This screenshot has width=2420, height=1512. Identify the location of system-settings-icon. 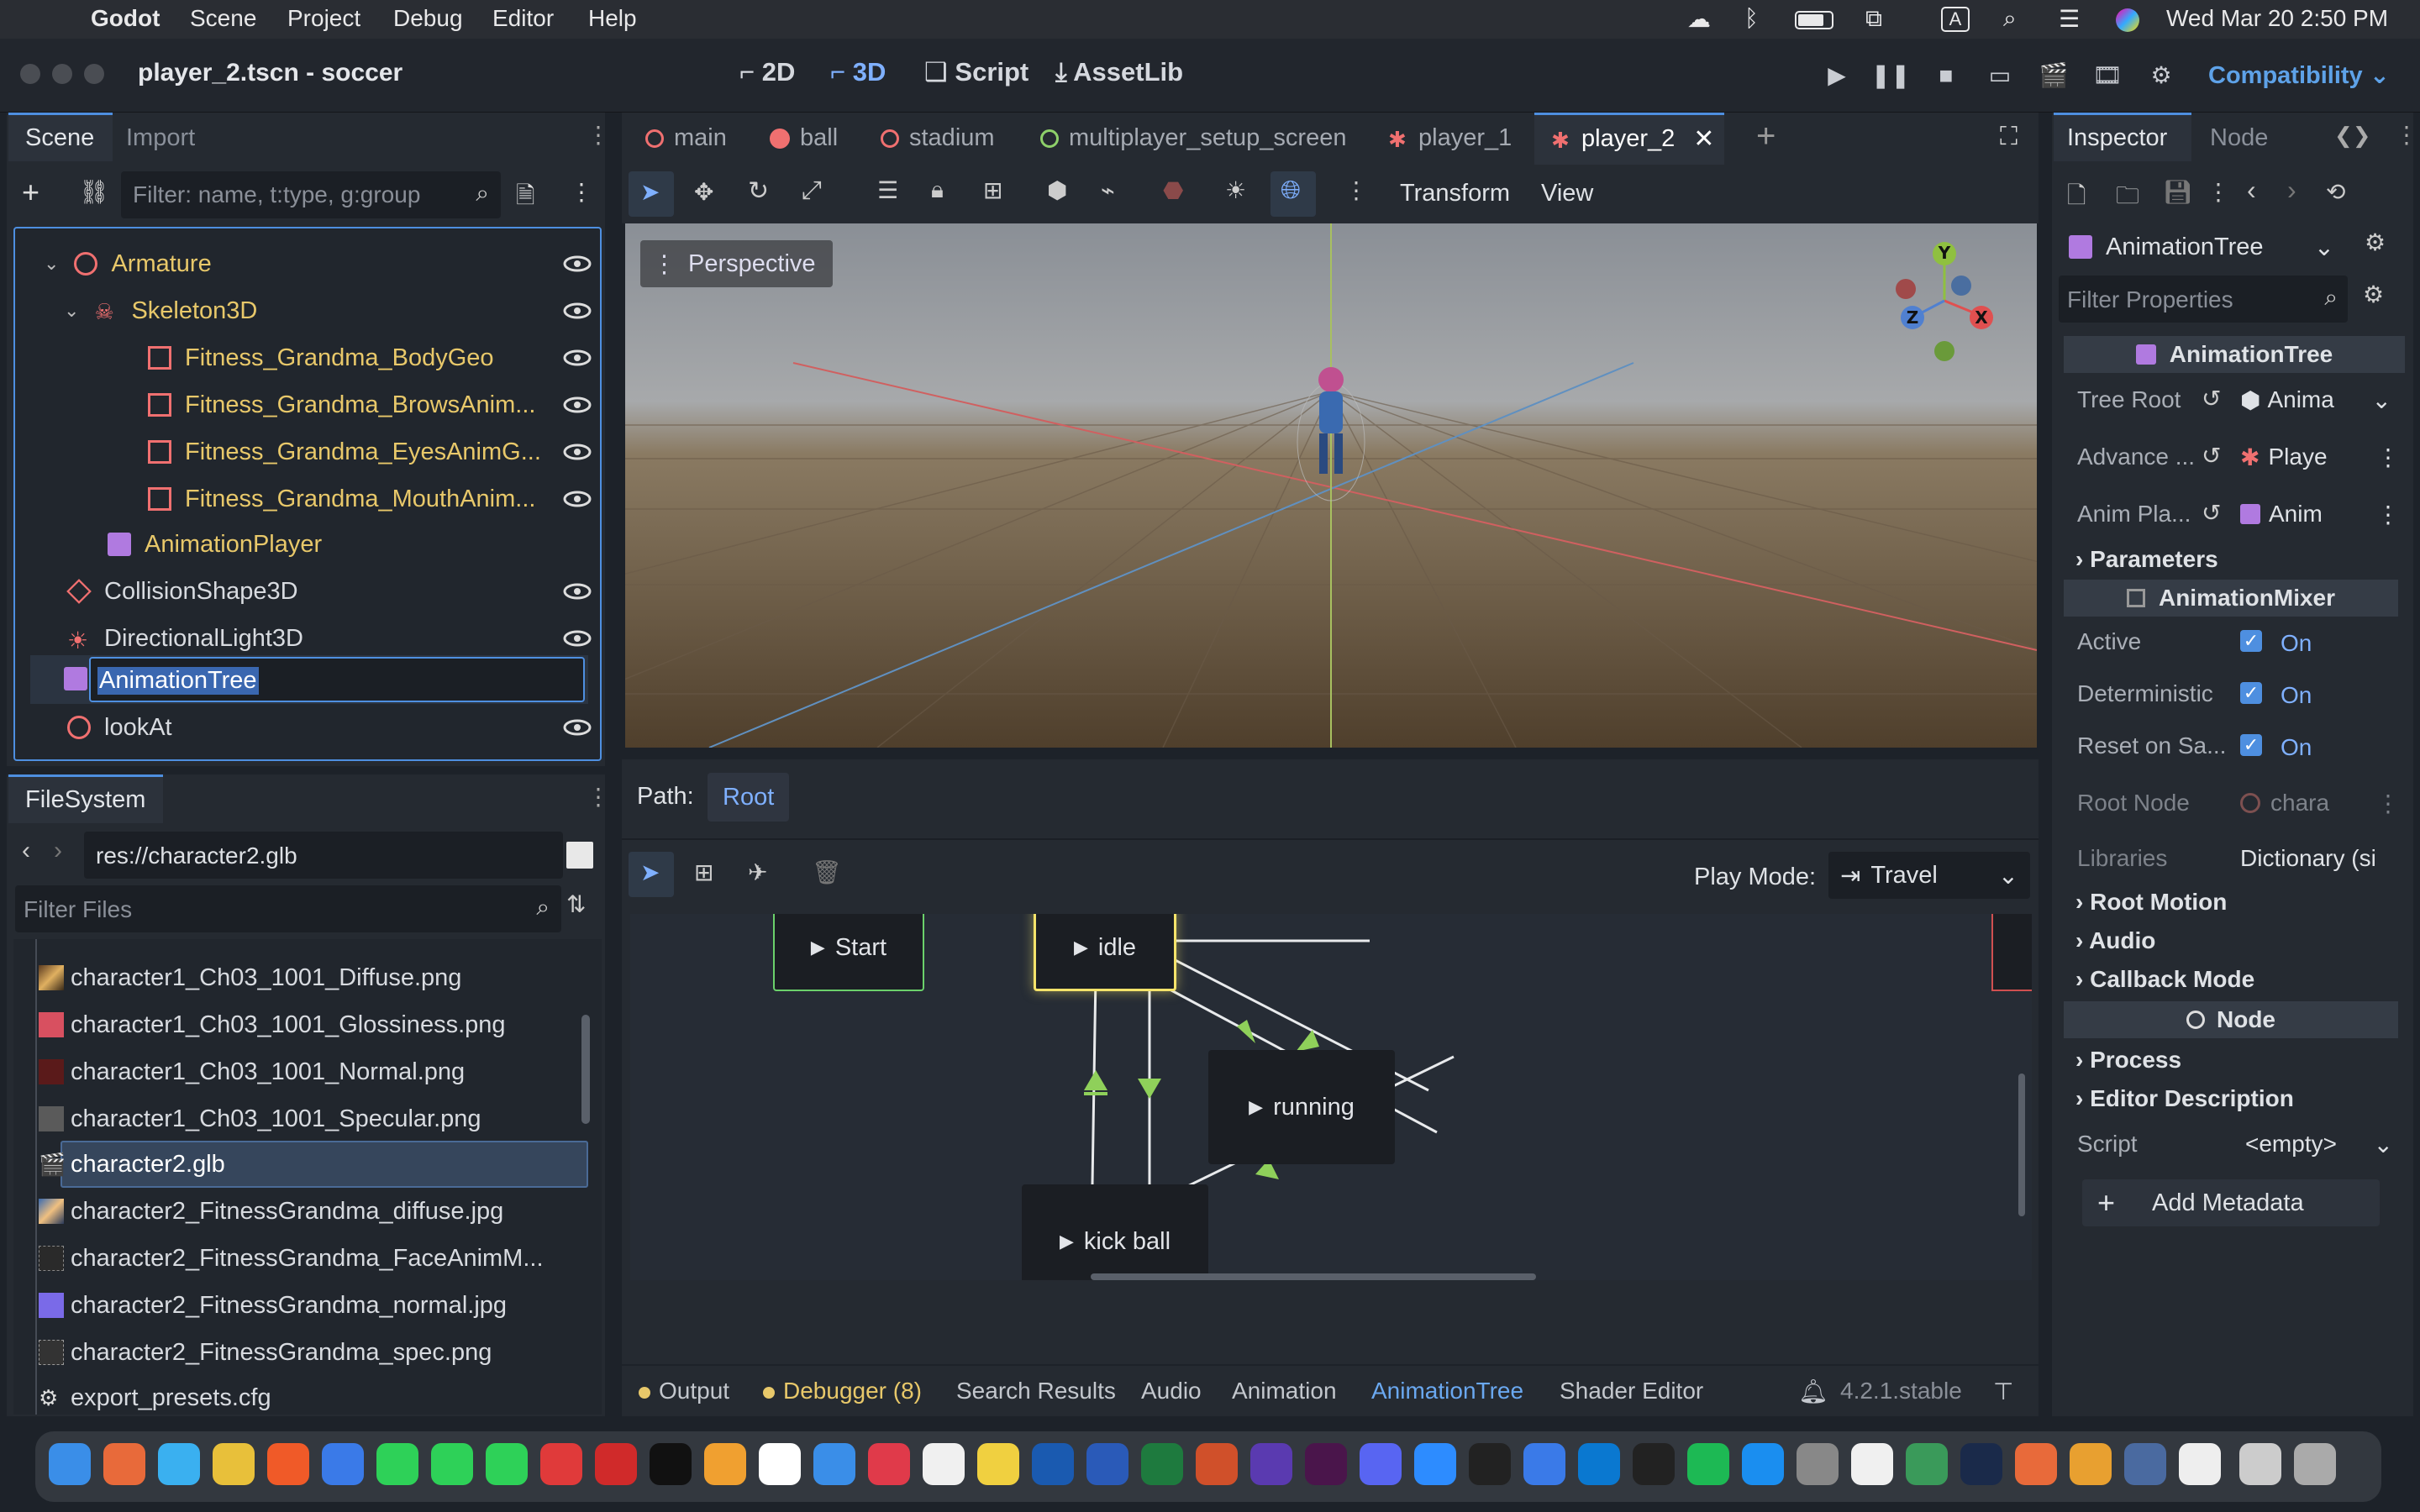
(1818, 1464).